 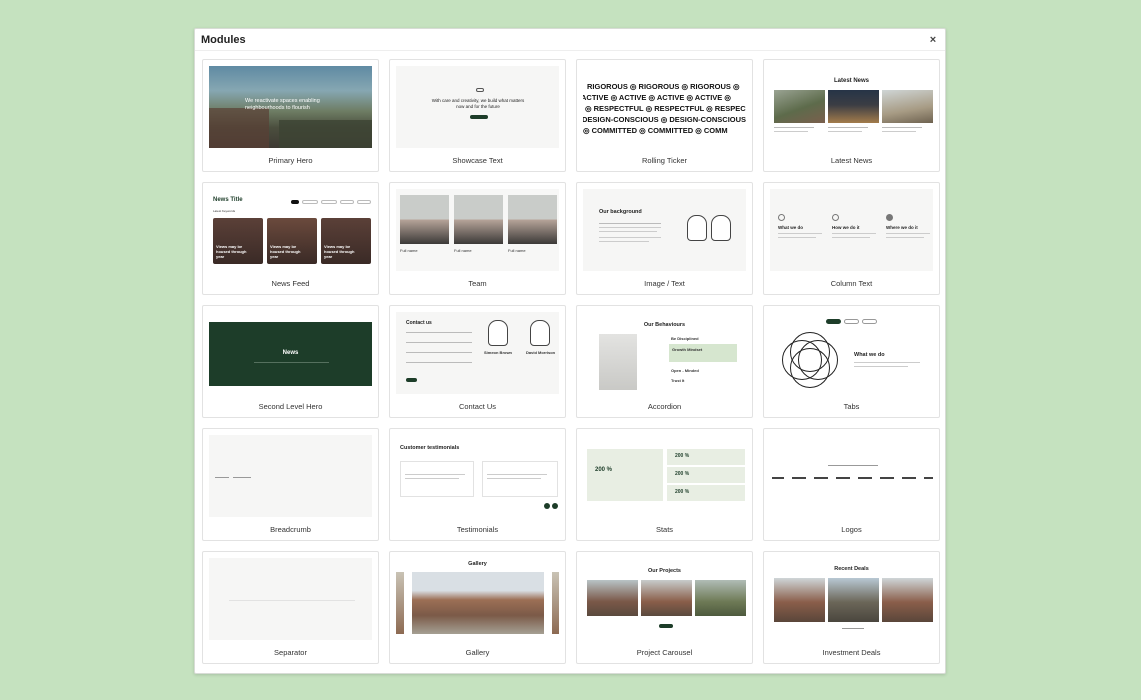 What do you see at coordinates (430, 448) in the screenshot?
I see `testimonials-heading: Customer testimonials` at bounding box center [430, 448].